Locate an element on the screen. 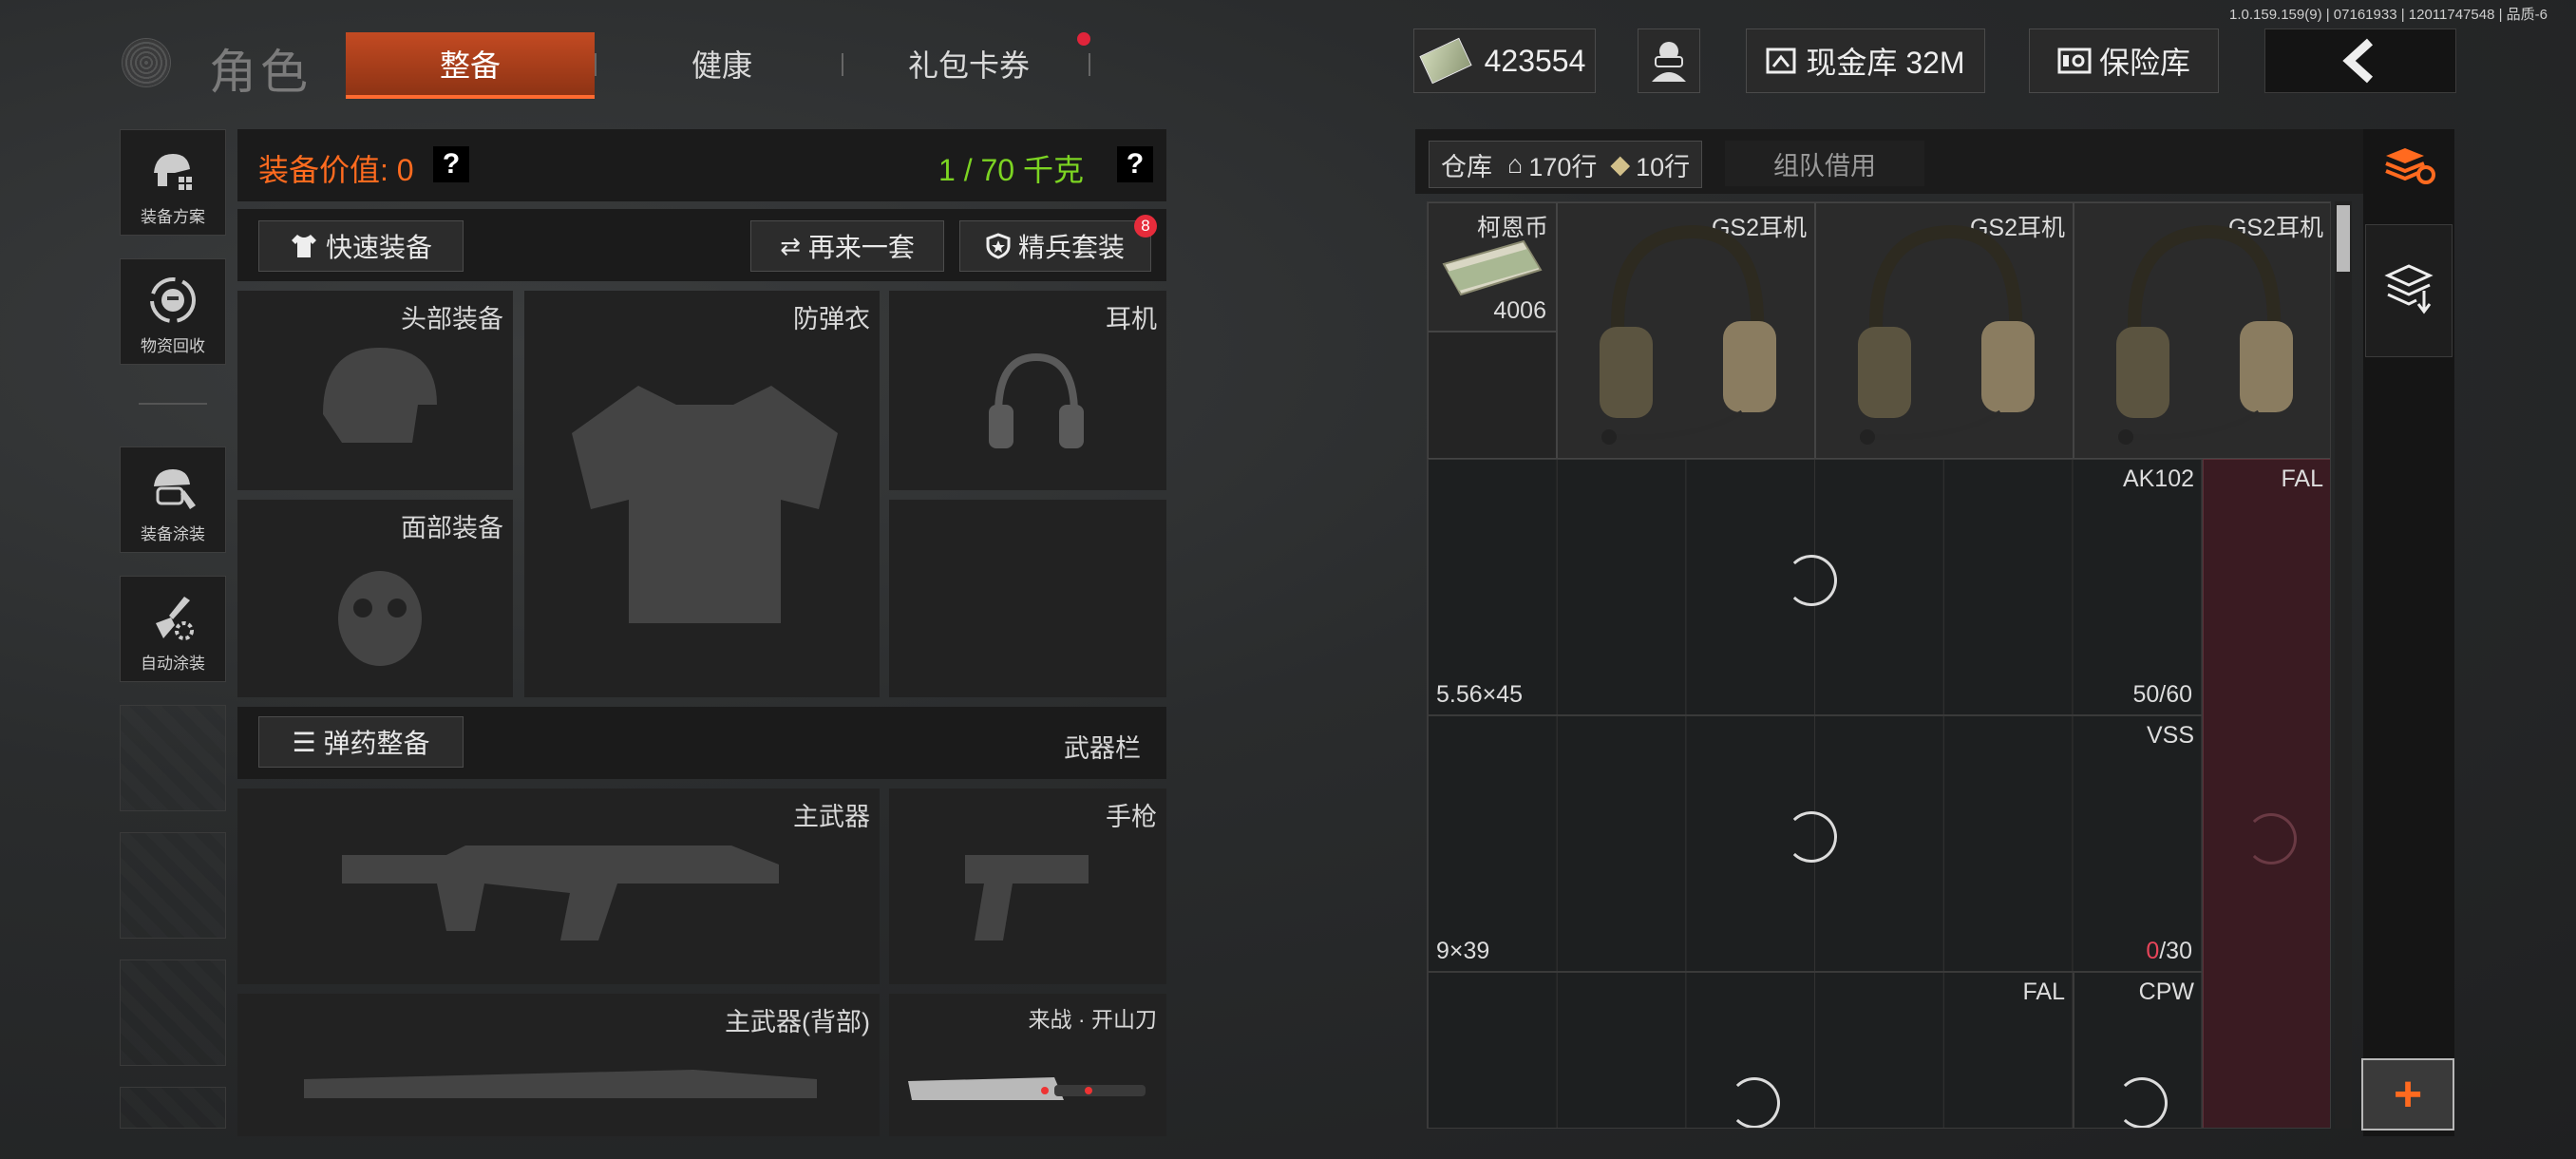 The width and height of the screenshot is (2576, 1159). layers-download-icon is located at coordinates (2409, 289).